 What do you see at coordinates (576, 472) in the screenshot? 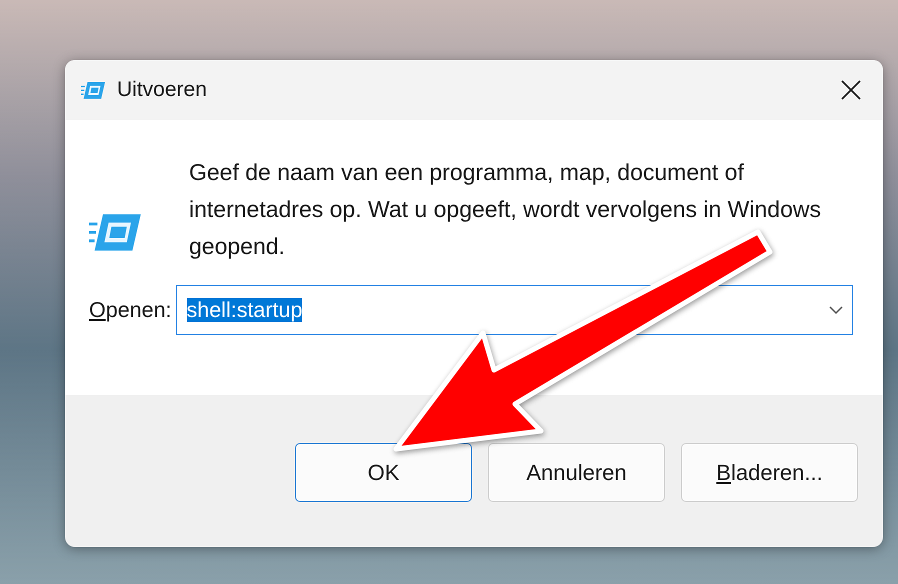
I see `dialog-button: Annuleren` at bounding box center [576, 472].